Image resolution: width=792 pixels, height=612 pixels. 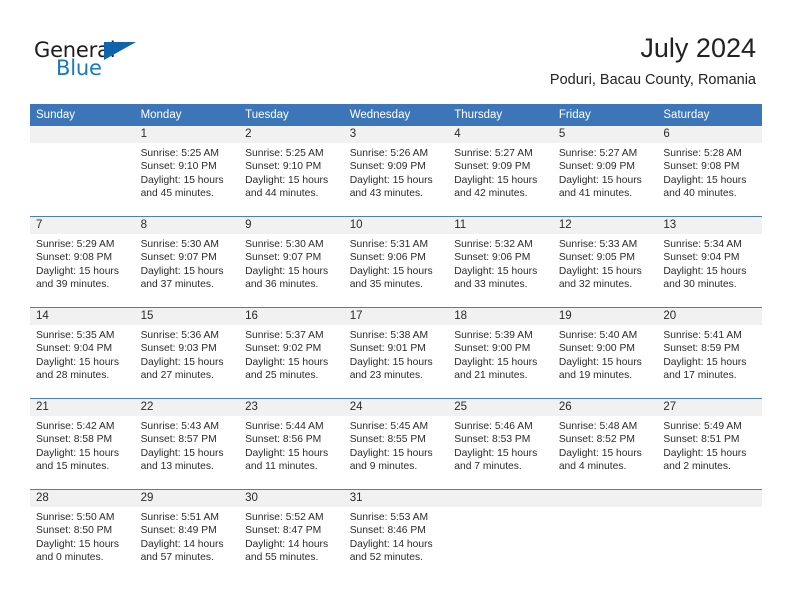 I want to click on weekday-header-wednesday: Wednesday, so click(x=396, y=115).